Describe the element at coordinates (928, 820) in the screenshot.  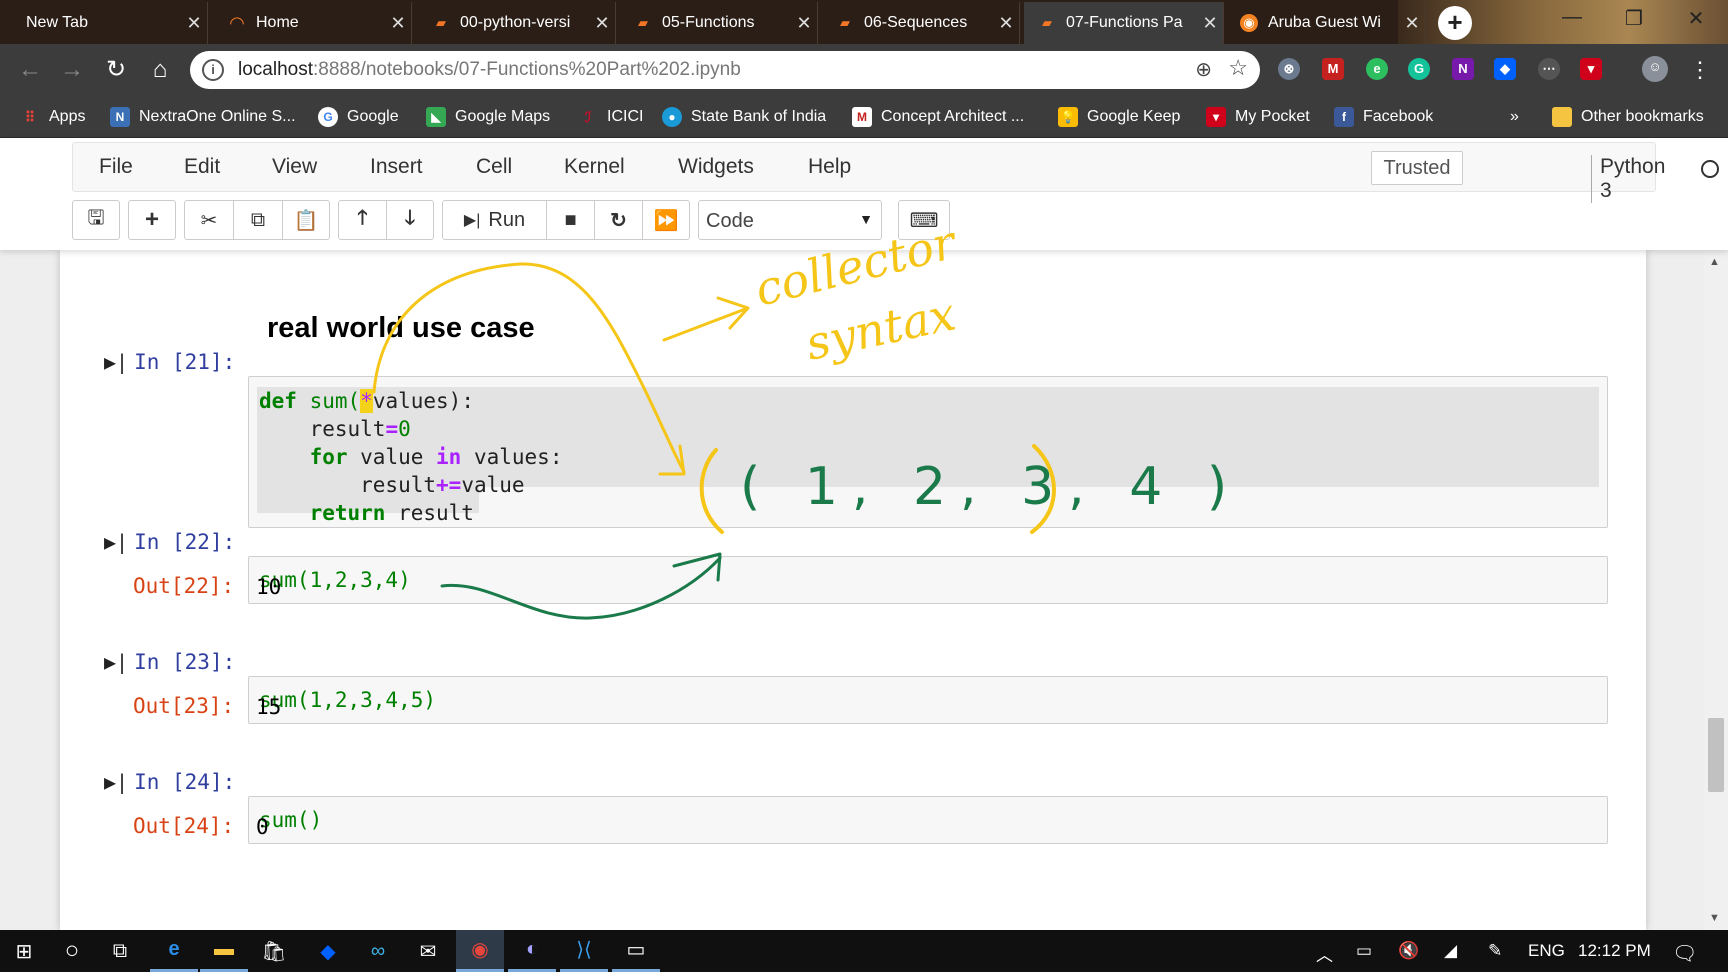
I see `code-cell-input: sum()` at that location.